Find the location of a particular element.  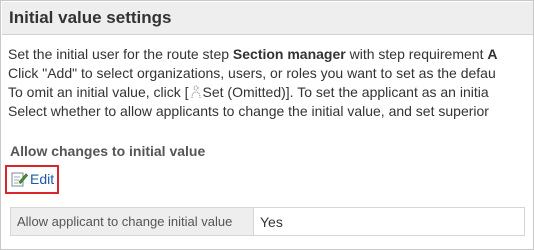

page-title: Initial value settings is located at coordinates (90, 17).